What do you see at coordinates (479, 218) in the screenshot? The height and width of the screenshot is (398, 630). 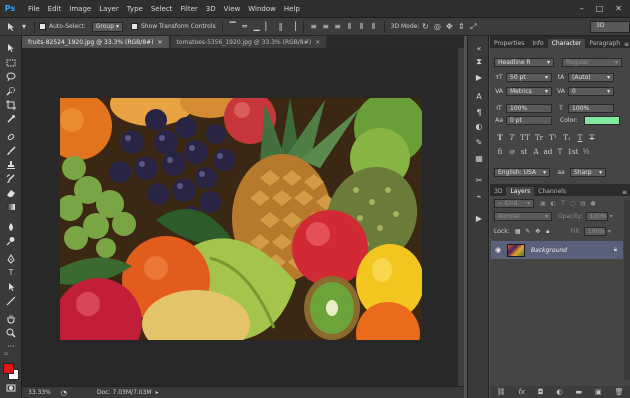 I see `timeline-icon: ▶` at bounding box center [479, 218].